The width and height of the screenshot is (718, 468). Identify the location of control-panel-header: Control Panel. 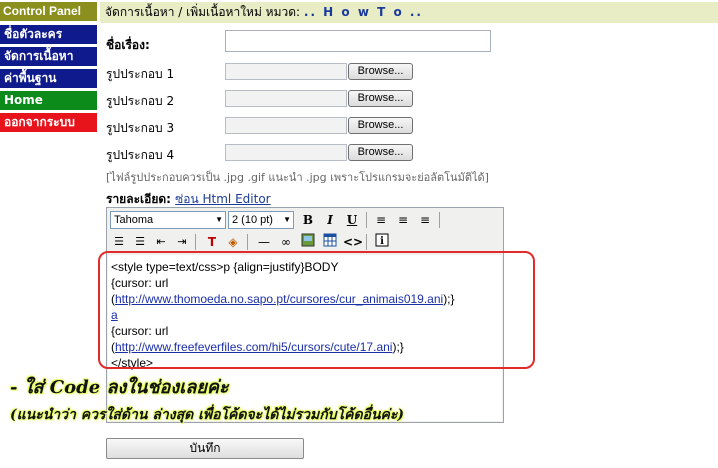
(48, 11).